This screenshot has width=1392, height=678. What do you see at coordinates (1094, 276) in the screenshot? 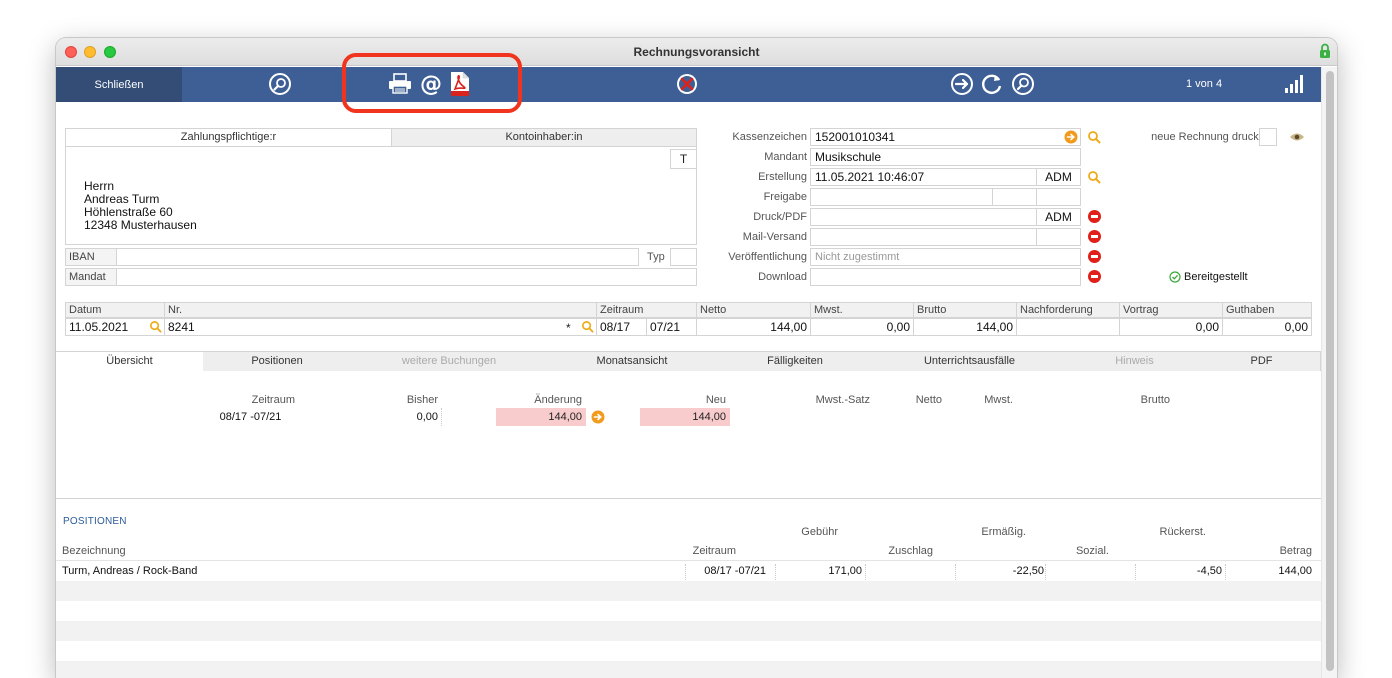
I see `remove-download-icon` at bounding box center [1094, 276].